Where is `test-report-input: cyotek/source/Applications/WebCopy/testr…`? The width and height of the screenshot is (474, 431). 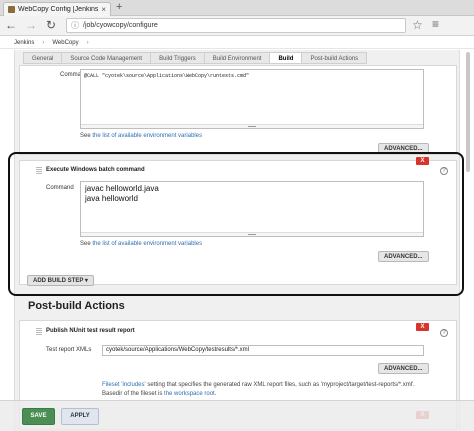 test-report-input: cyotek/source/Applications/WebCopy/testr… is located at coordinates (263, 350).